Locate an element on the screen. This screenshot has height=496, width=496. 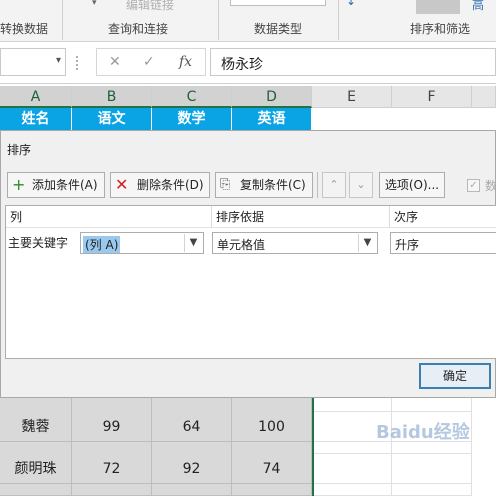
header-cell-math: 数学 is located at coordinates (192, 119).